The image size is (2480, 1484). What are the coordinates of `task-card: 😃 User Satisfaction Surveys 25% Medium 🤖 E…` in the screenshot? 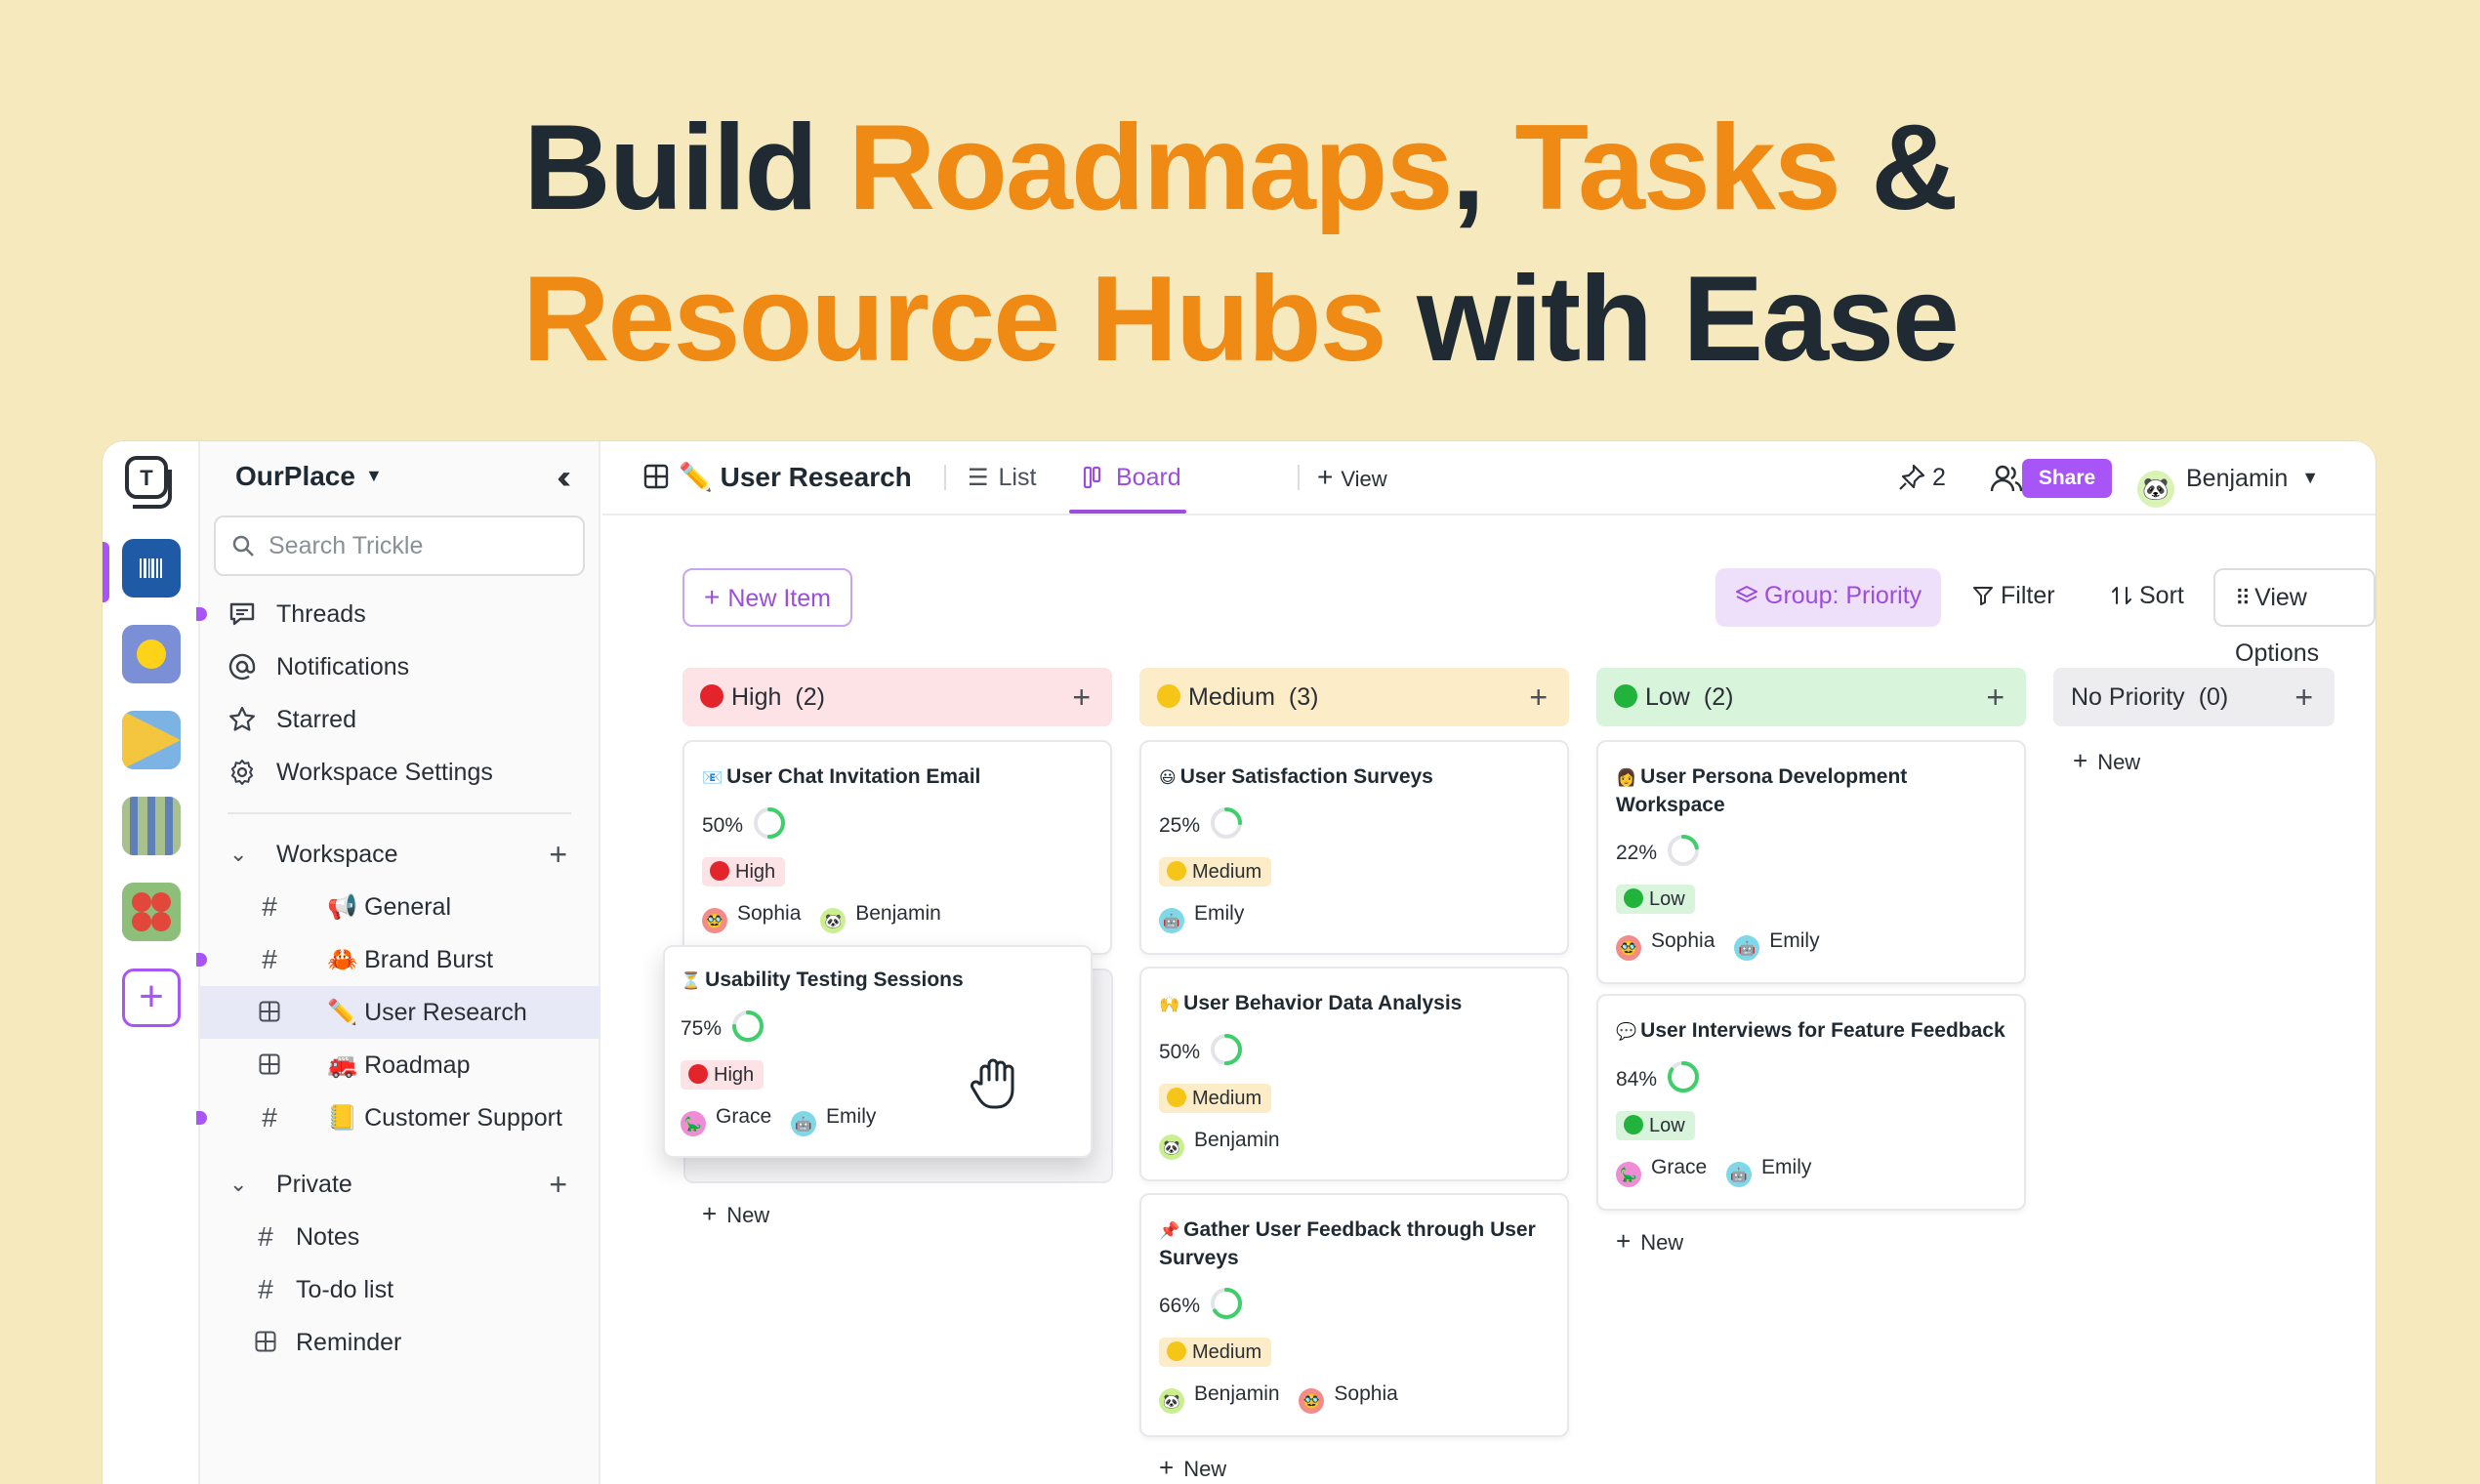 It's located at (1354, 848).